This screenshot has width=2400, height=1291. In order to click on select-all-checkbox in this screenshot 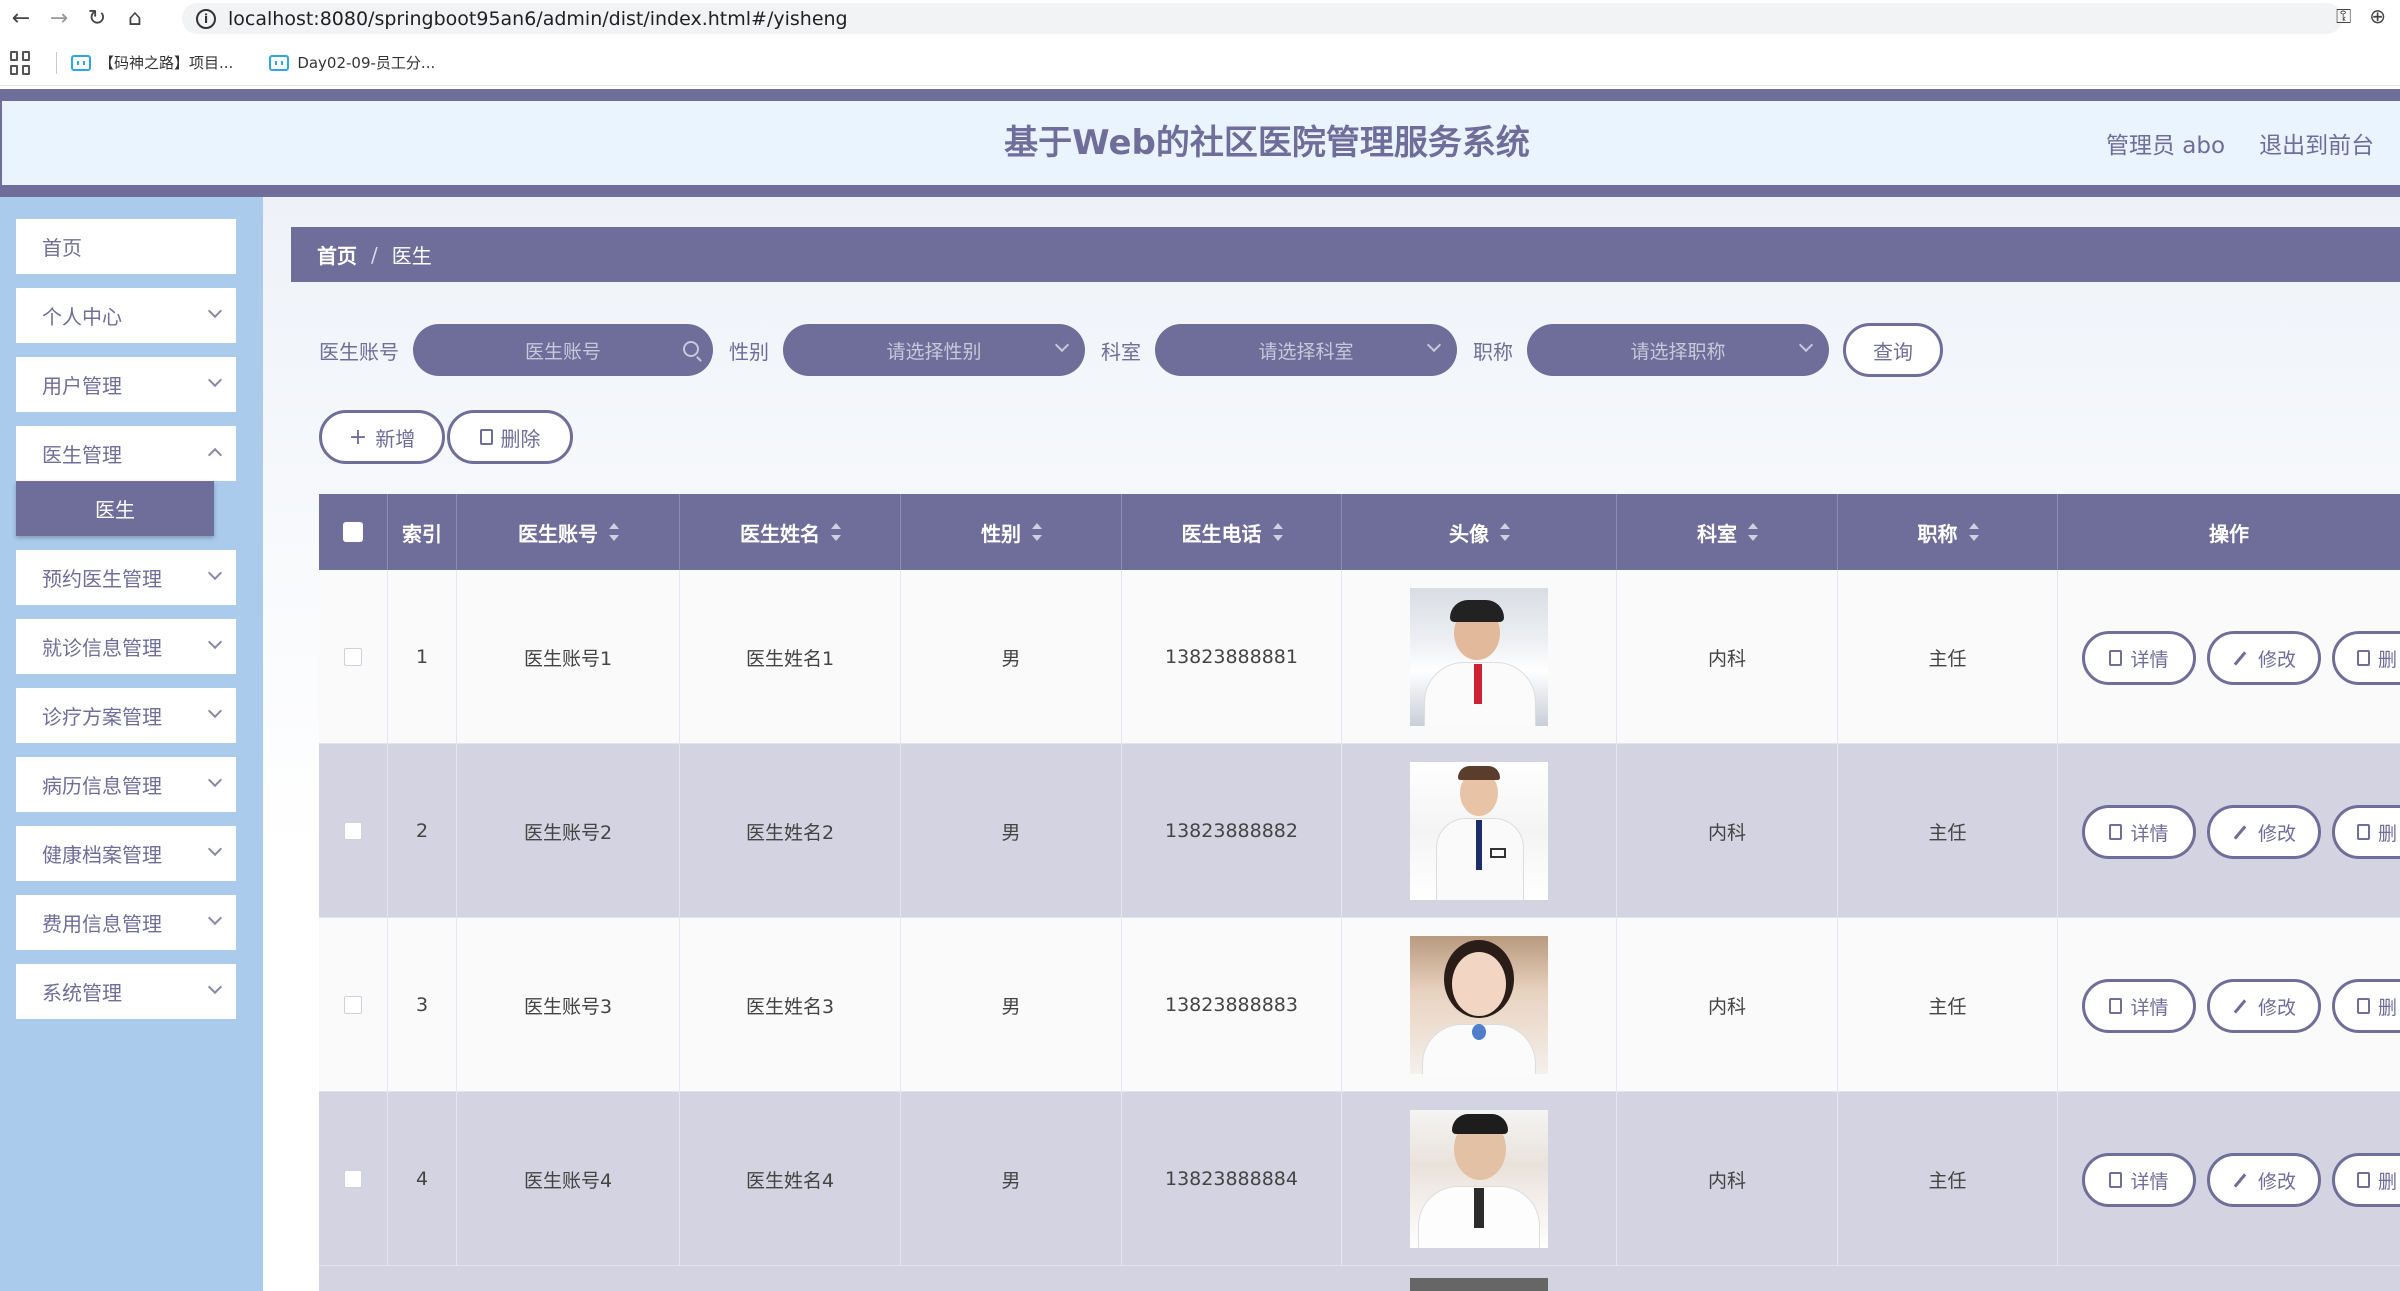, I will do `click(353, 532)`.